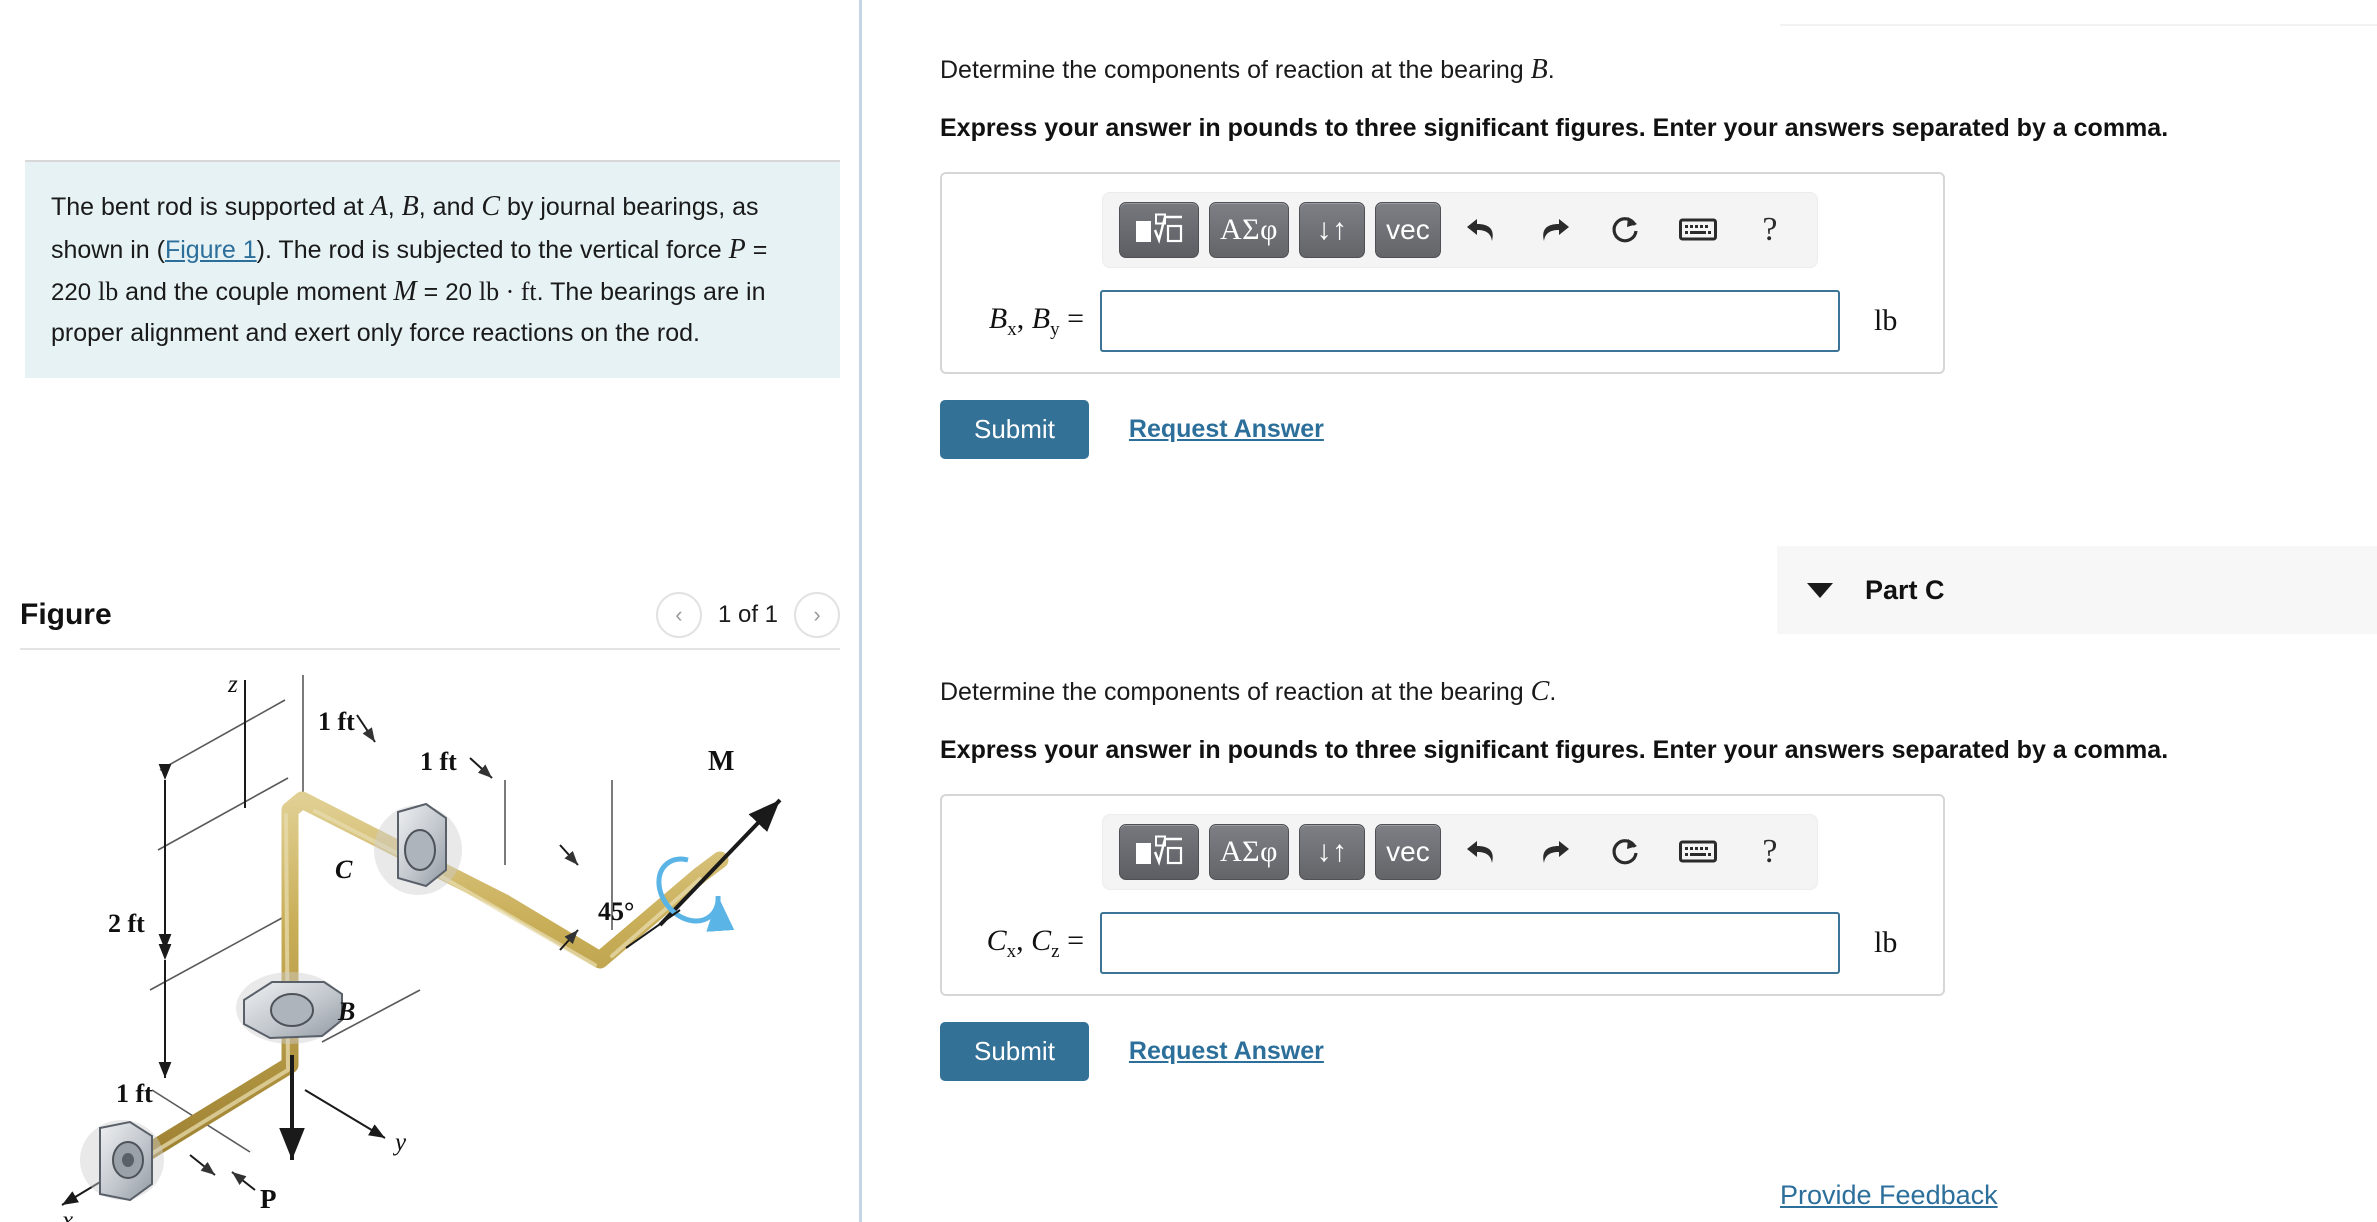  I want to click on problem-text-part-4: and the couple moment, so click(256, 292).